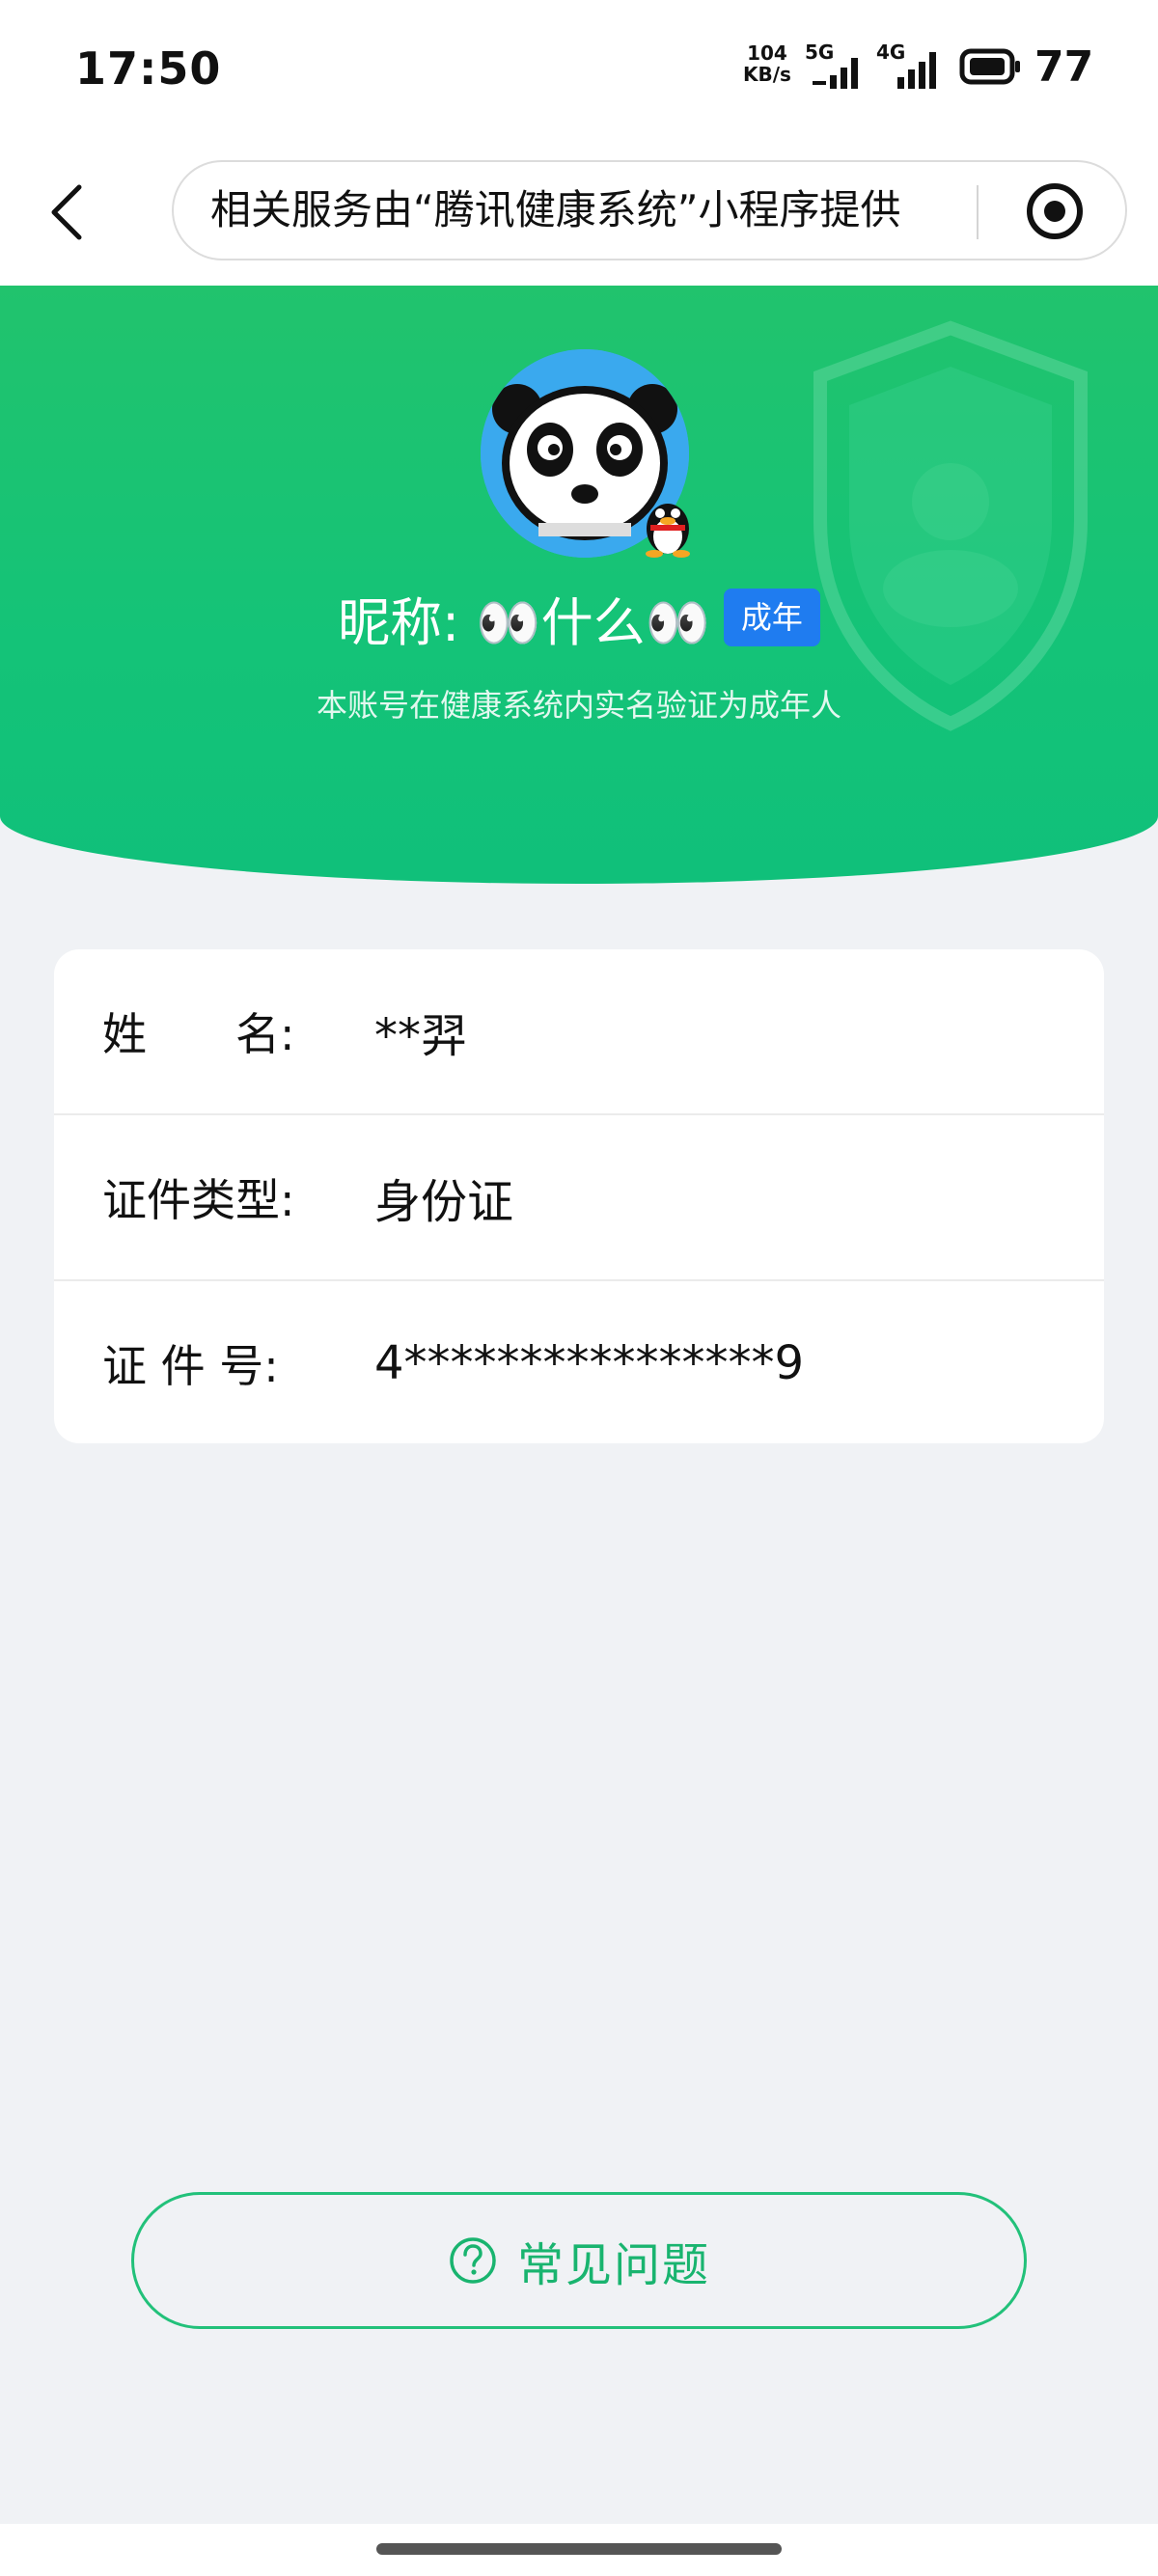 The width and height of the screenshot is (1158, 2576). What do you see at coordinates (978, 212) in the screenshot?
I see `nav-divider` at bounding box center [978, 212].